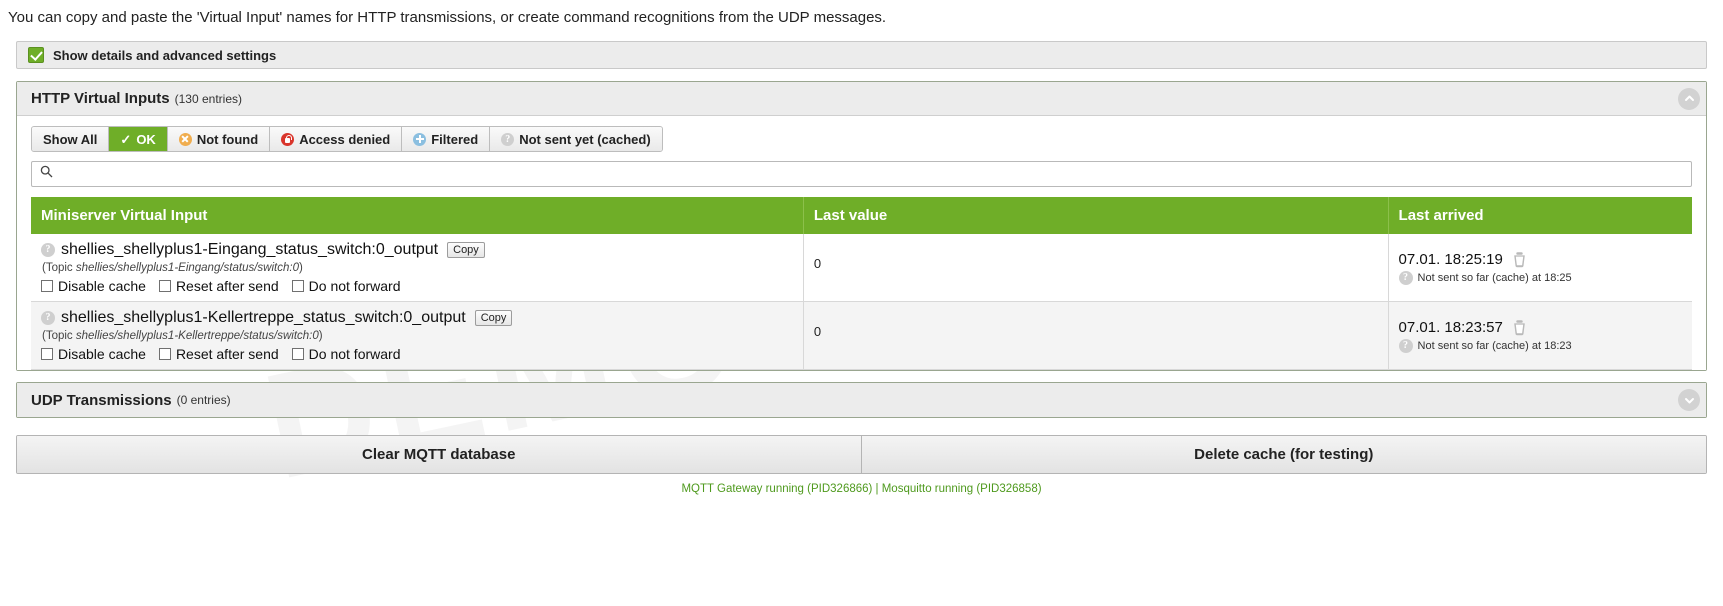 This screenshot has height=606, width=1723. What do you see at coordinates (36, 55) in the screenshot?
I see `show-details-checkbox` at bounding box center [36, 55].